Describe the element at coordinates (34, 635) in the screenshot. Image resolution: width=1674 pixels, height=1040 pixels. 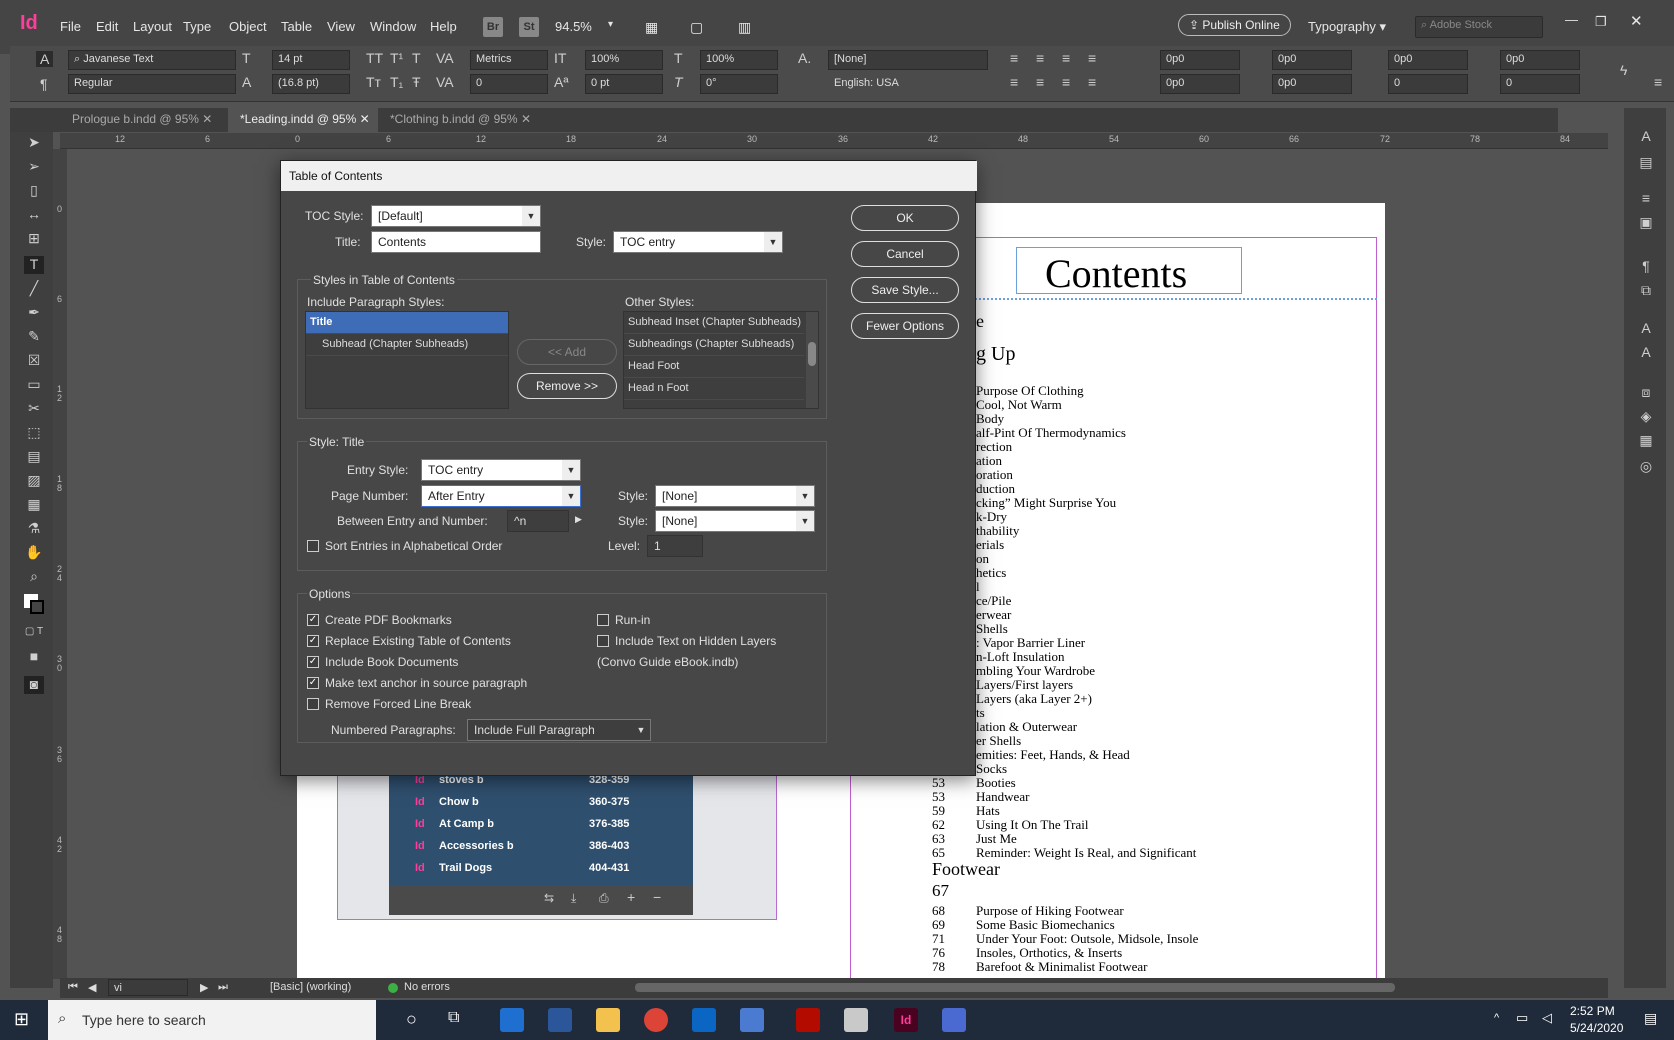
I see `formatting-affects-icon: ▢ T` at that location.